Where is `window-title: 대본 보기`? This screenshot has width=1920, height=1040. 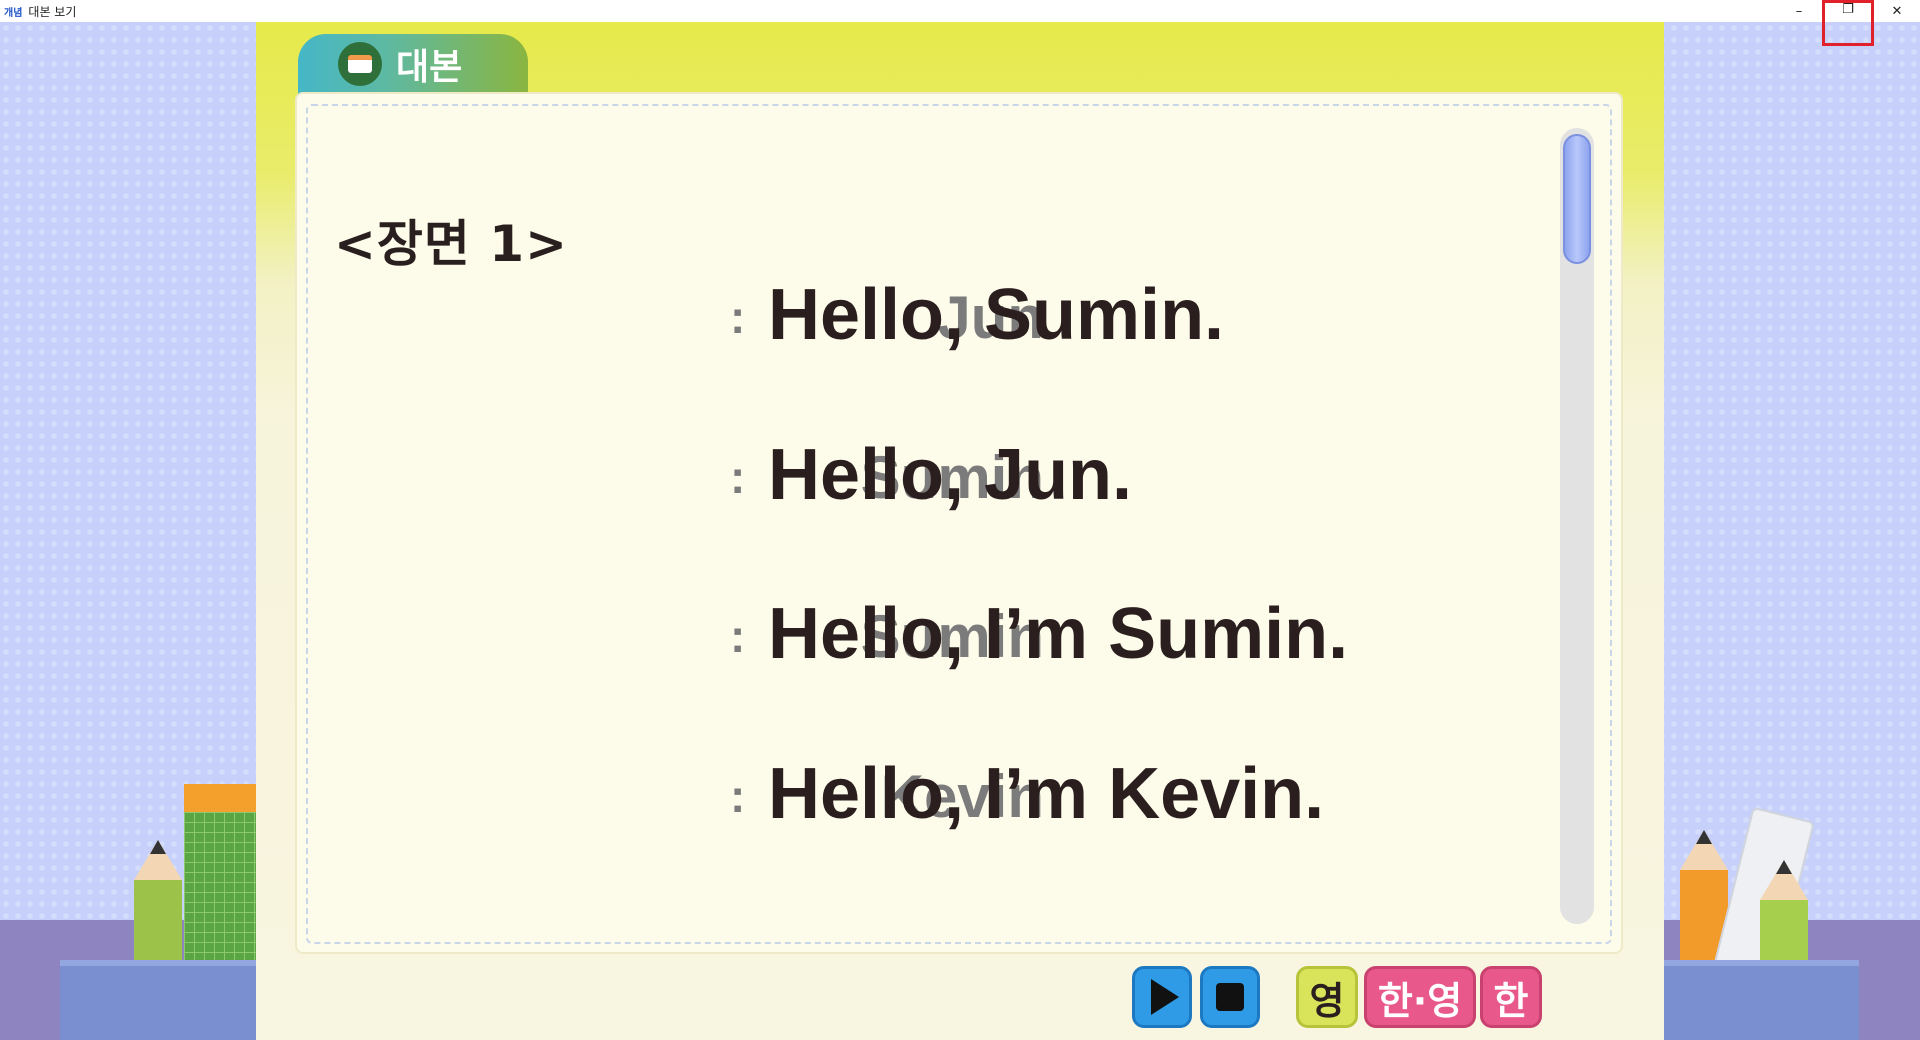 window-title: 대본 보기 is located at coordinates (52, 11).